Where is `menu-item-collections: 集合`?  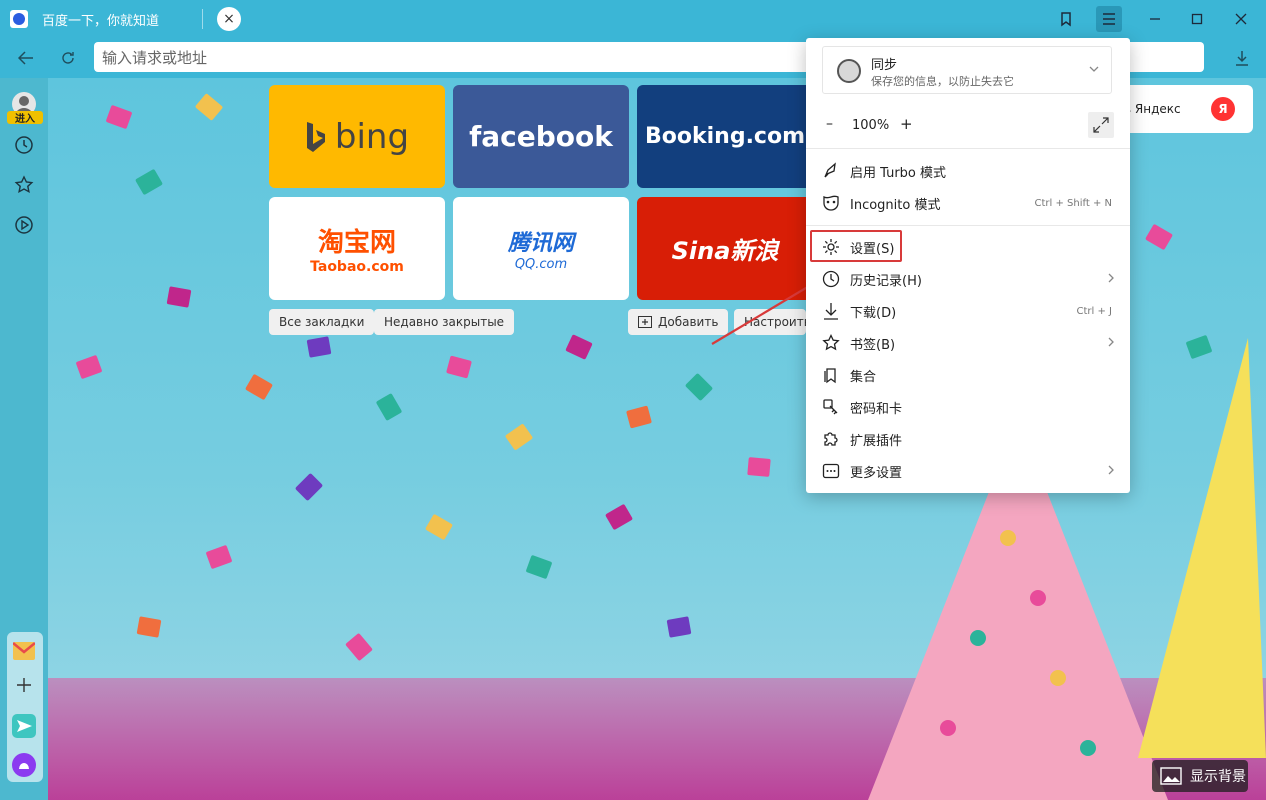 menu-item-collections: 集合 is located at coordinates (968, 375).